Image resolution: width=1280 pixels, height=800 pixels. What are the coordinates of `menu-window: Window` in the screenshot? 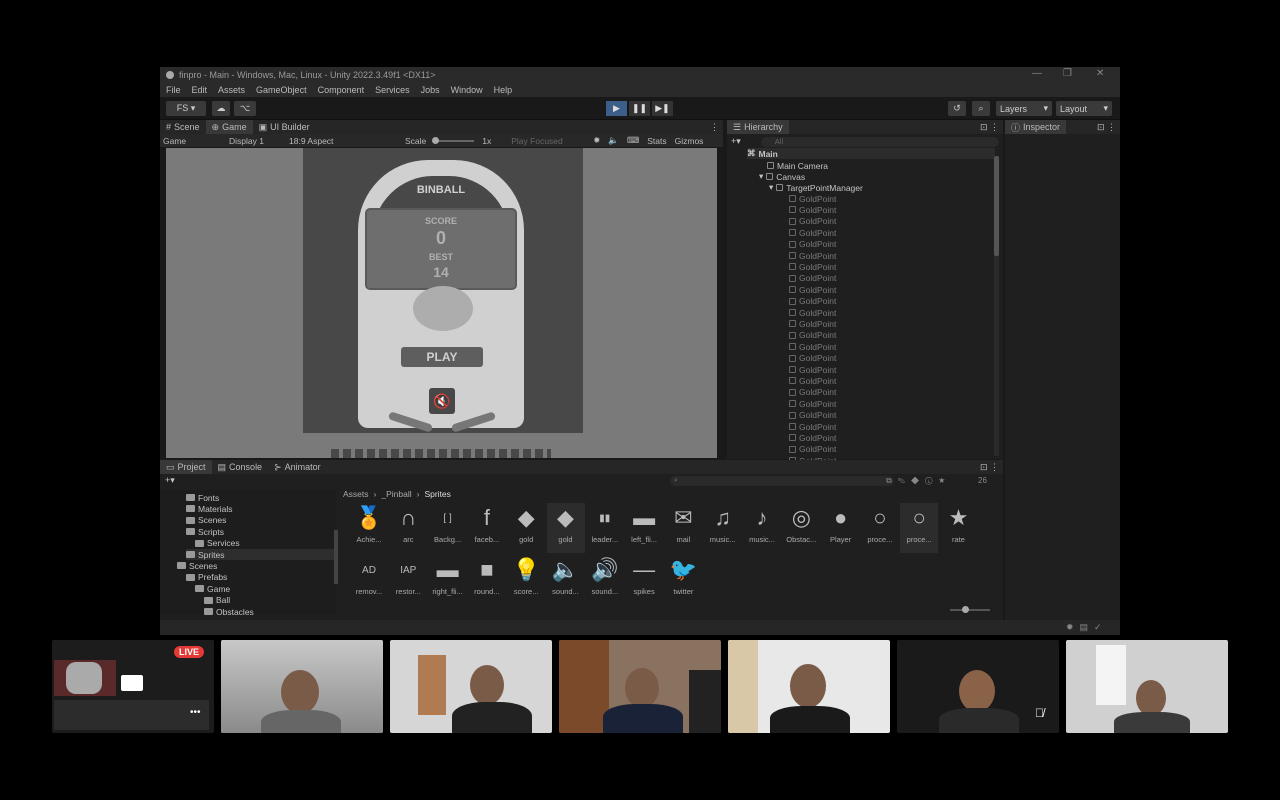 It's located at (467, 90).